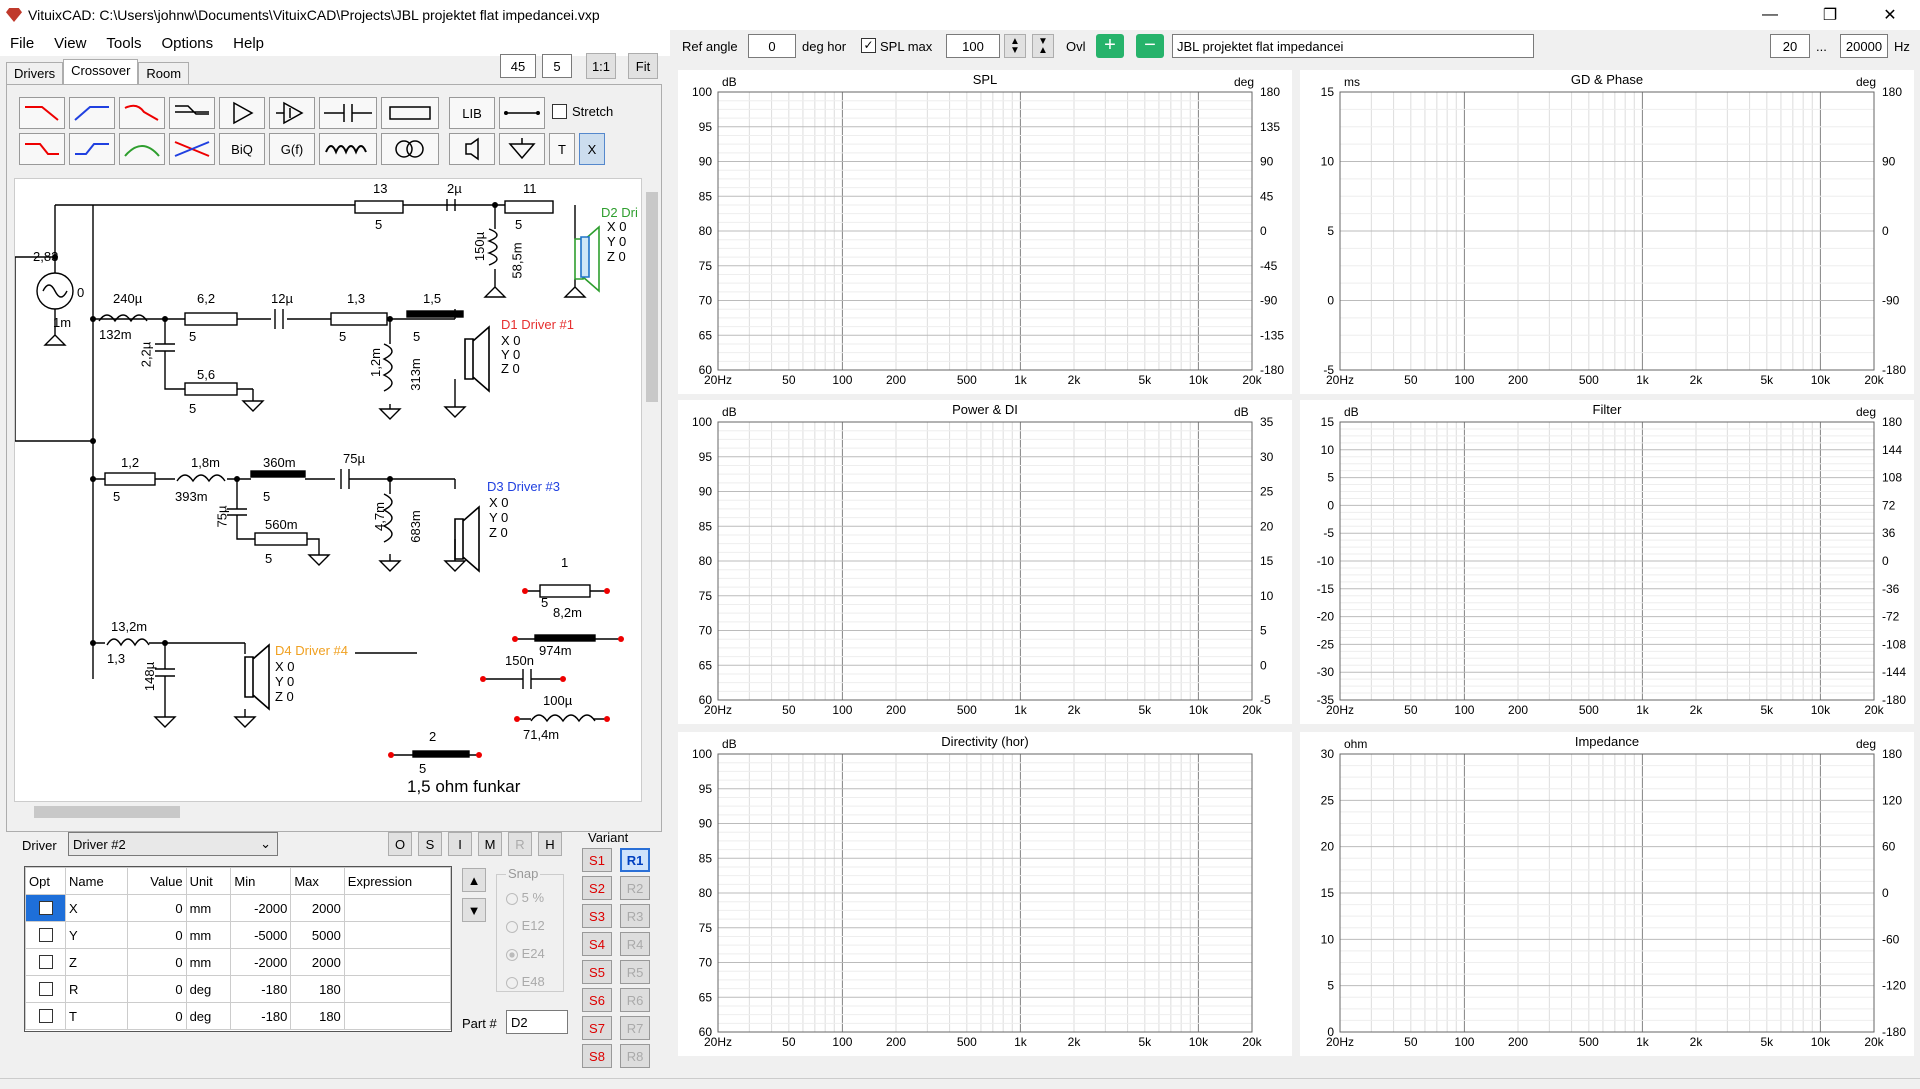 The image size is (1920, 1089). I want to click on variant-r7-button: R7, so click(635, 1028).